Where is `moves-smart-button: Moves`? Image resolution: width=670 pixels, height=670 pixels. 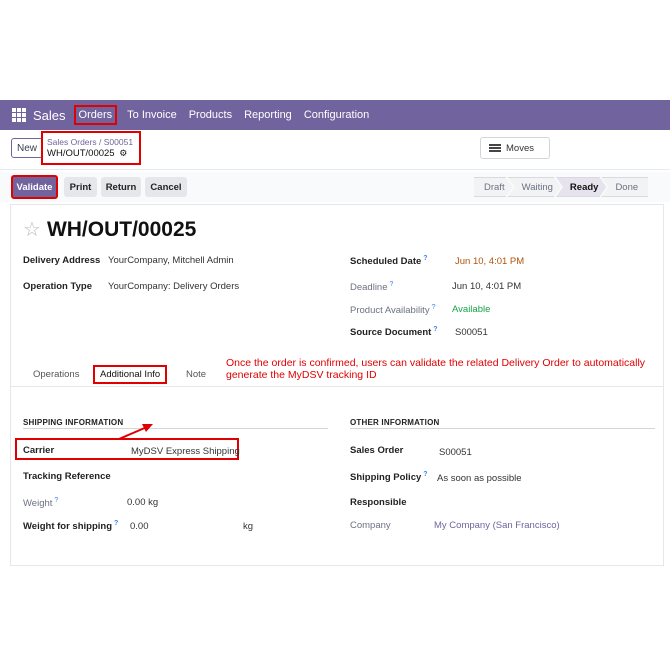 moves-smart-button: Moves is located at coordinates (515, 148).